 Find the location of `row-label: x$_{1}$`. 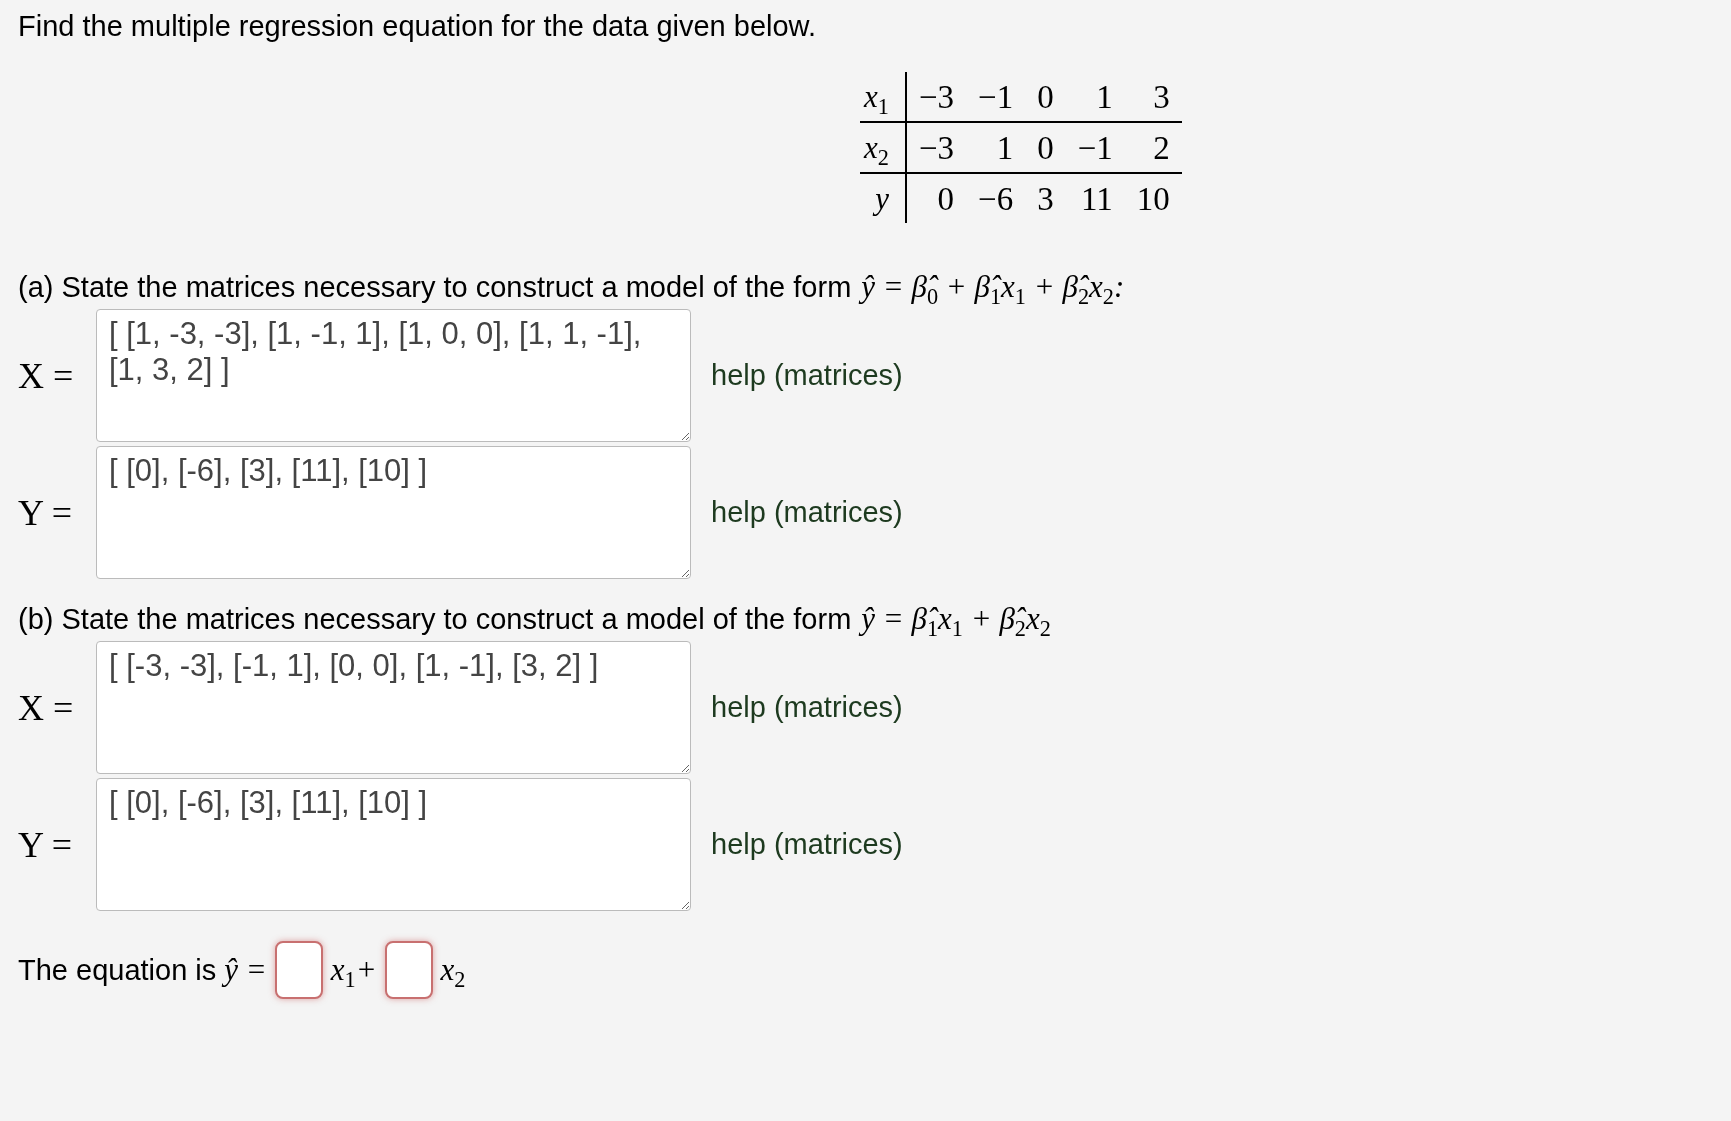

row-label: x$_{1}$ is located at coordinates (876, 96).